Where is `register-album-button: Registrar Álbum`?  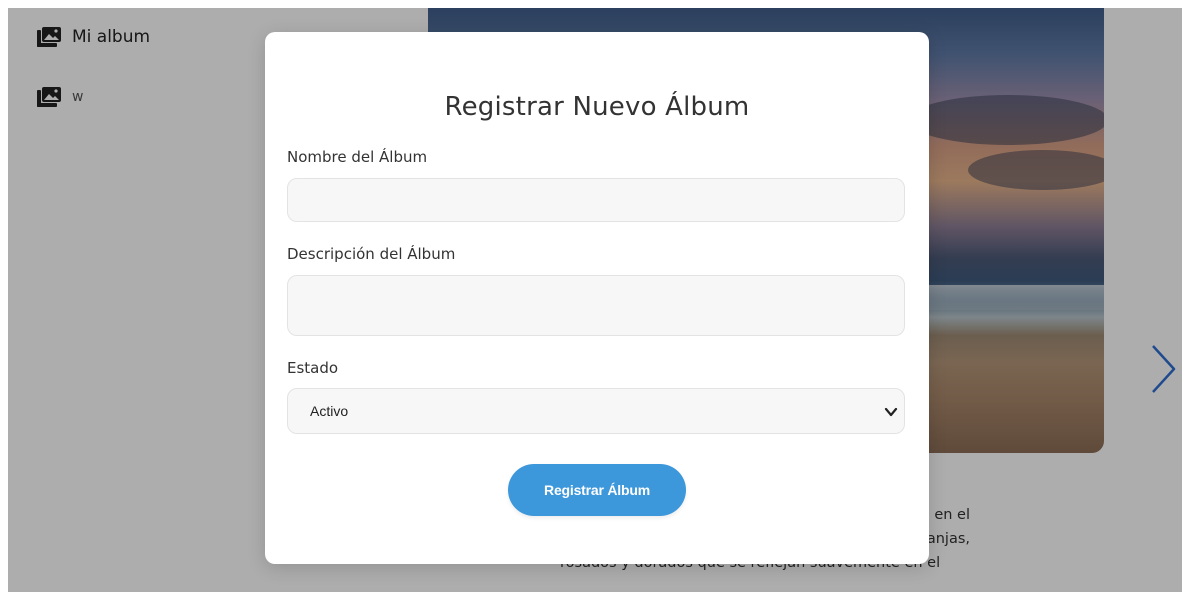
register-album-button: Registrar Álbum is located at coordinates (597, 490).